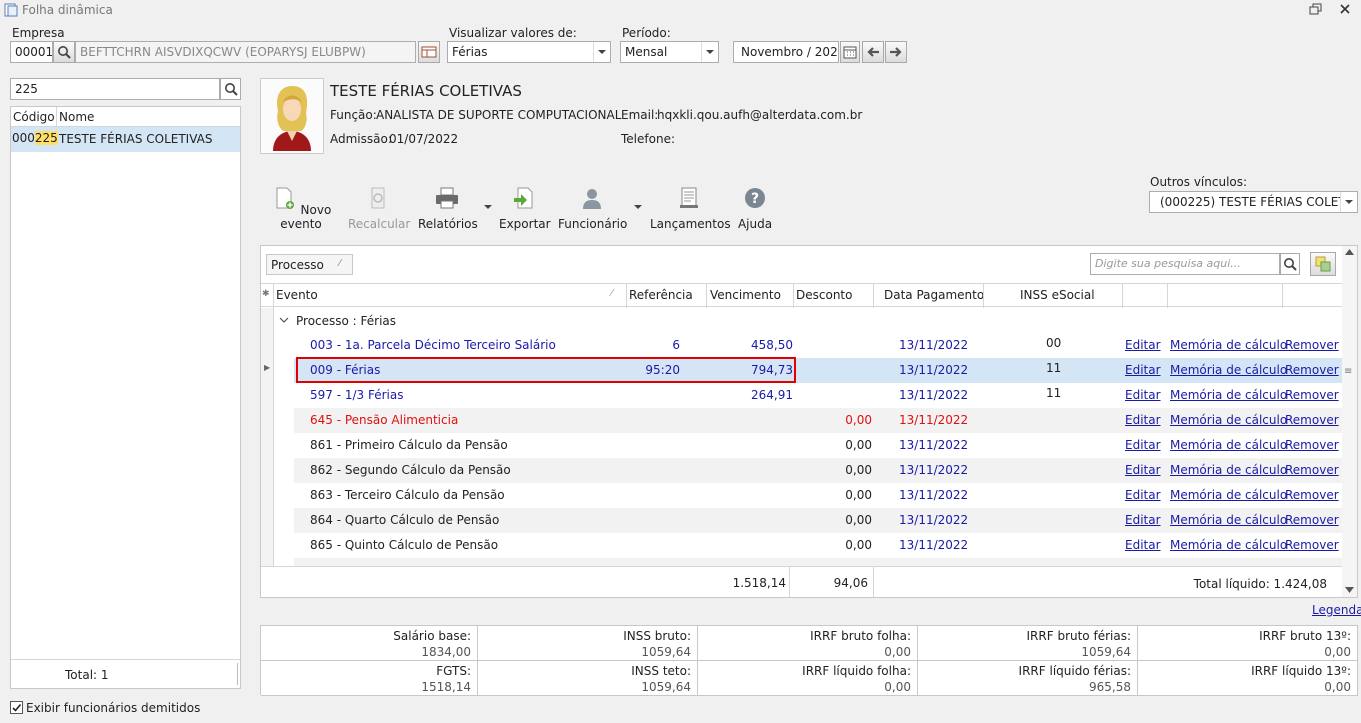  What do you see at coordinates (1074, 671) in the screenshot?
I see `summary-label: IRRF líquido férias:` at bounding box center [1074, 671].